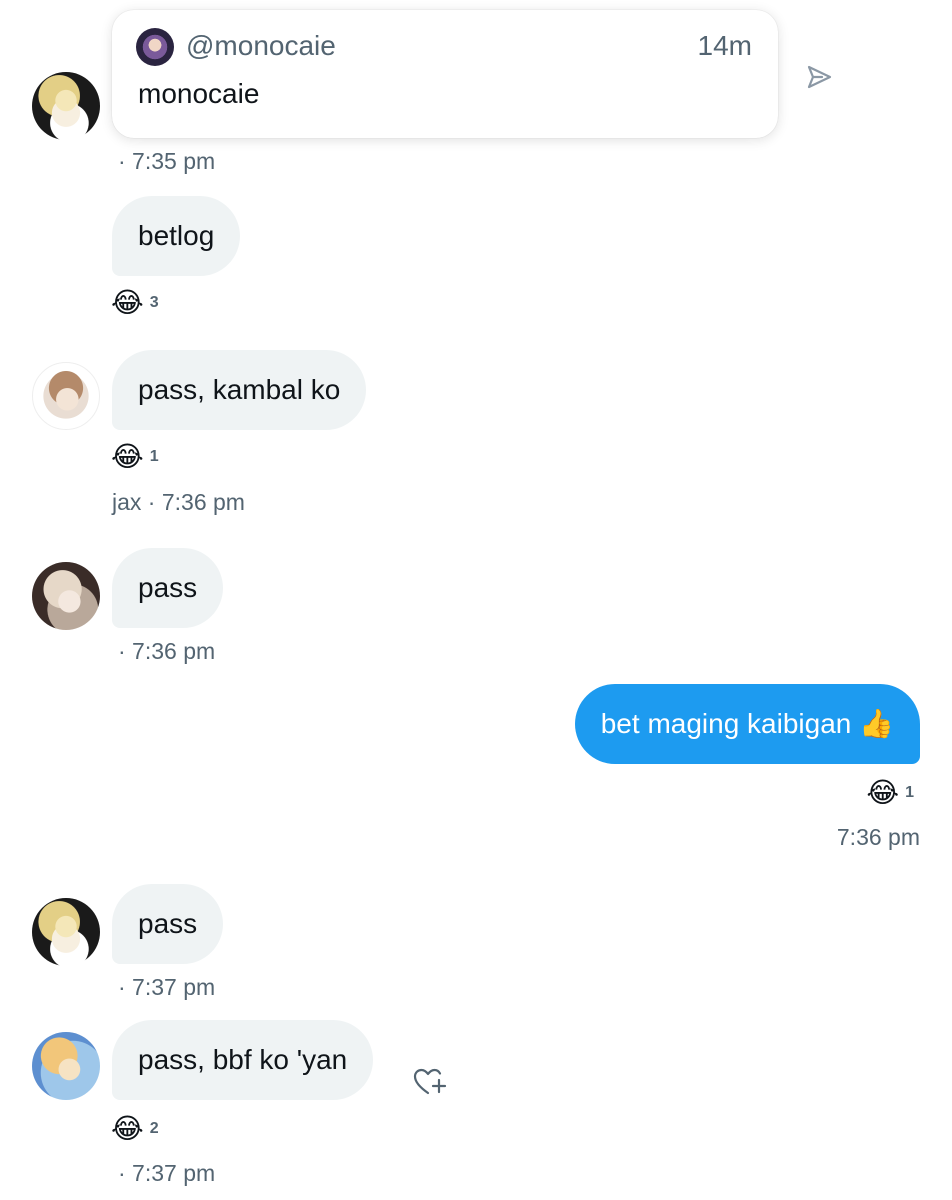 Image resolution: width=952 pixels, height=1200 pixels. I want to click on reaction-count: 2, so click(154, 1128).